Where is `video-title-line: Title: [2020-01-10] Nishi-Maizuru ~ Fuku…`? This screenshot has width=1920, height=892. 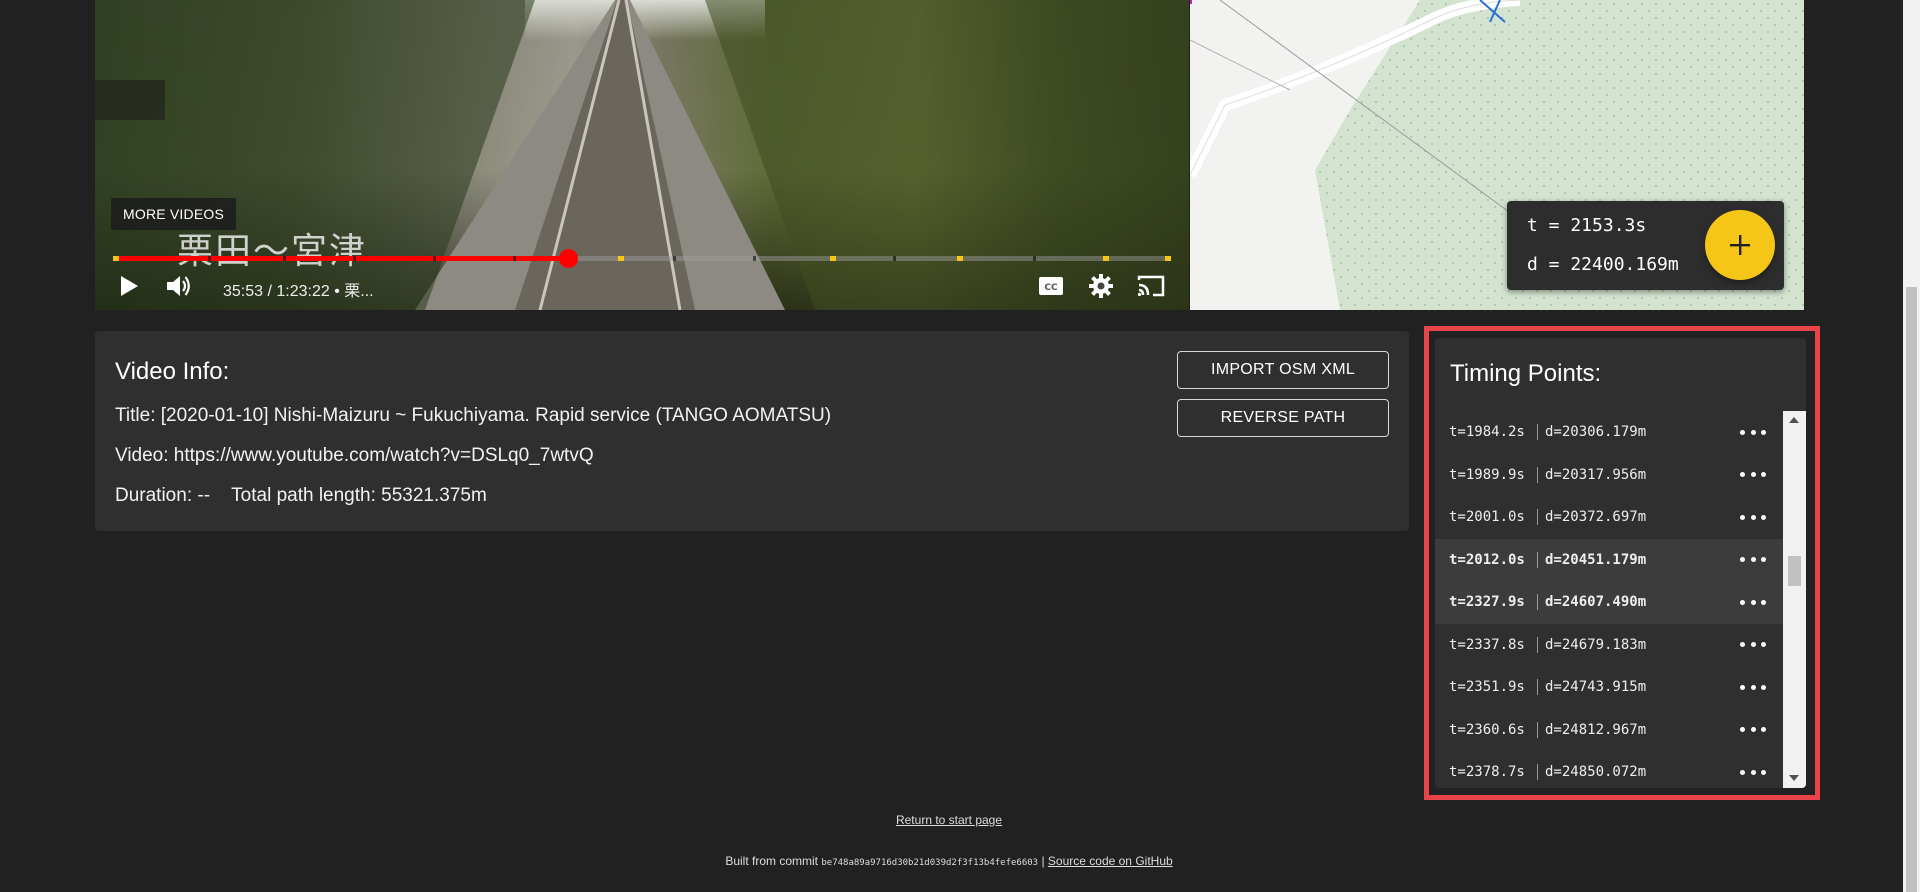 video-title-line: Title: [2020-01-10] Nishi-Maizuru ~ Fuku… is located at coordinates (473, 415).